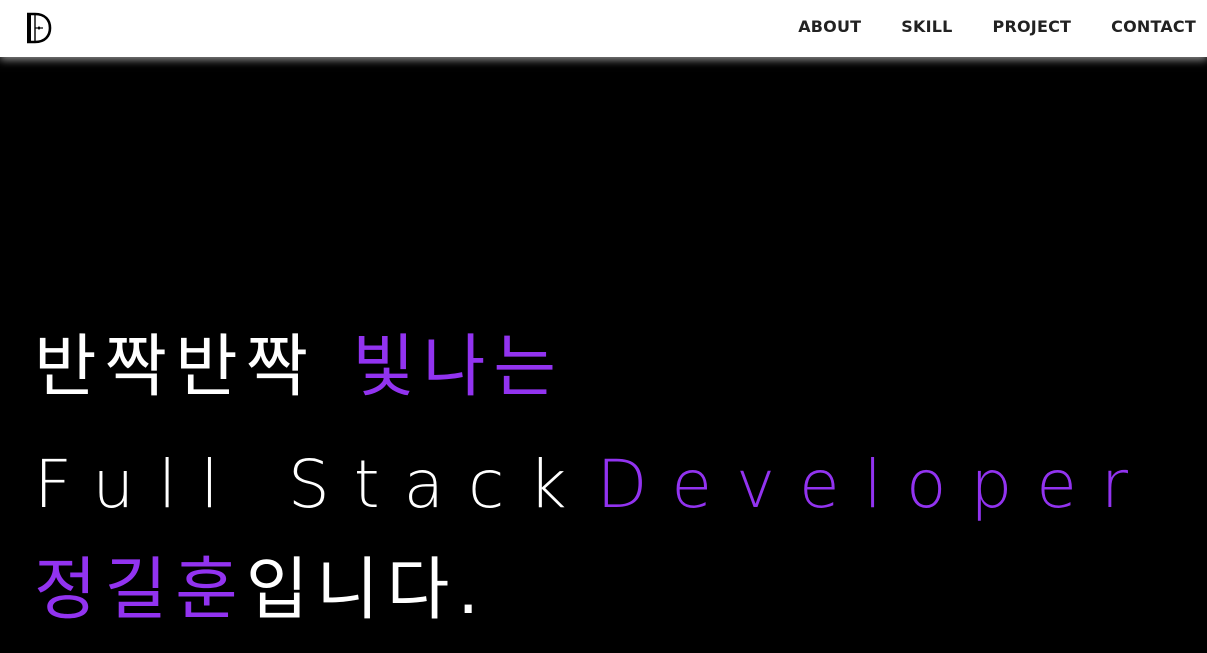 The height and width of the screenshot is (653, 1207). What do you see at coordinates (175, 367) in the screenshot?
I see `hero-line-1-white: 반짝반짝` at bounding box center [175, 367].